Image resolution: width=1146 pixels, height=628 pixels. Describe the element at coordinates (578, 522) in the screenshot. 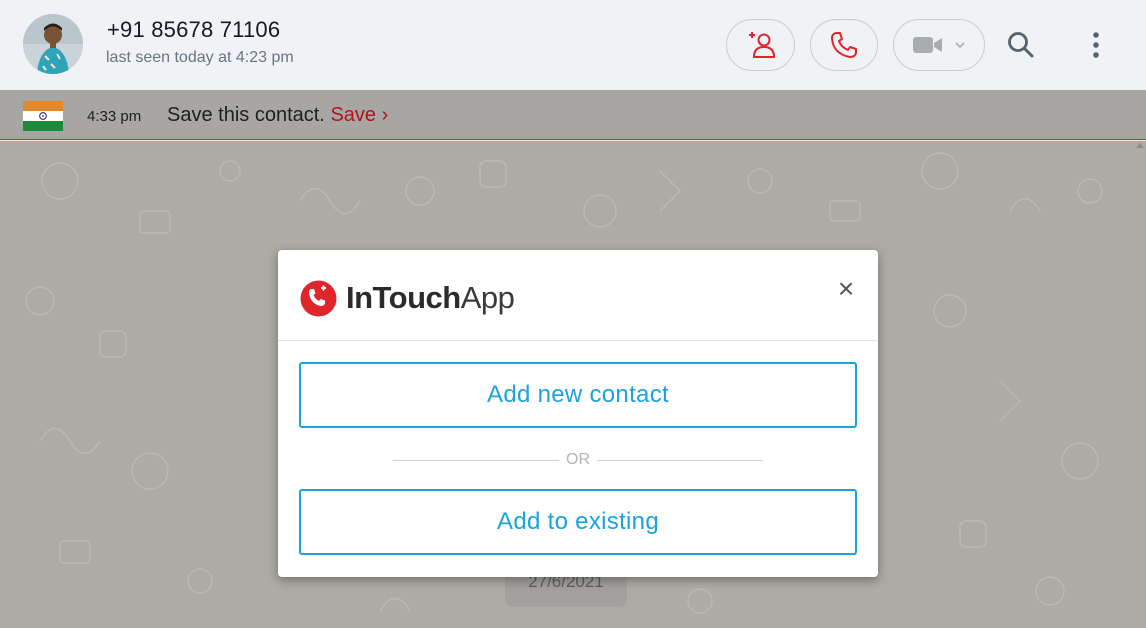

I see `add-to-existing-button: Add to existing` at that location.